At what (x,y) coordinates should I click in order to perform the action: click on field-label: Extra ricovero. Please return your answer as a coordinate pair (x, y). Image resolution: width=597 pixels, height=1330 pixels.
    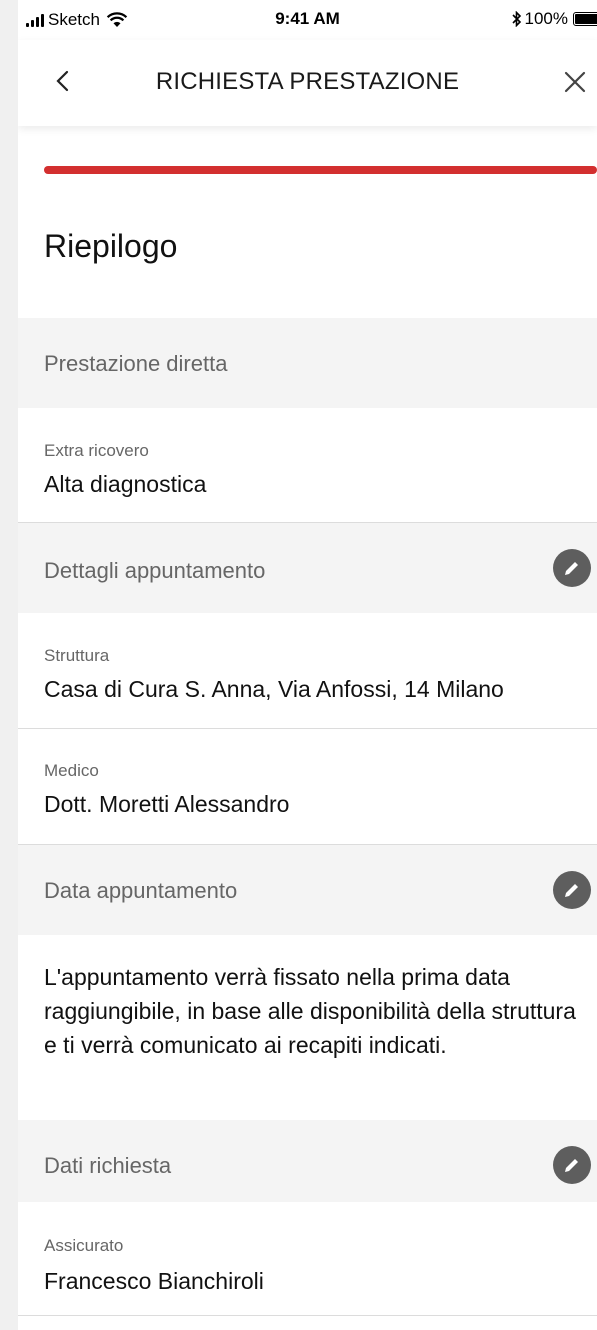
    Looking at the image, I should click on (96, 450).